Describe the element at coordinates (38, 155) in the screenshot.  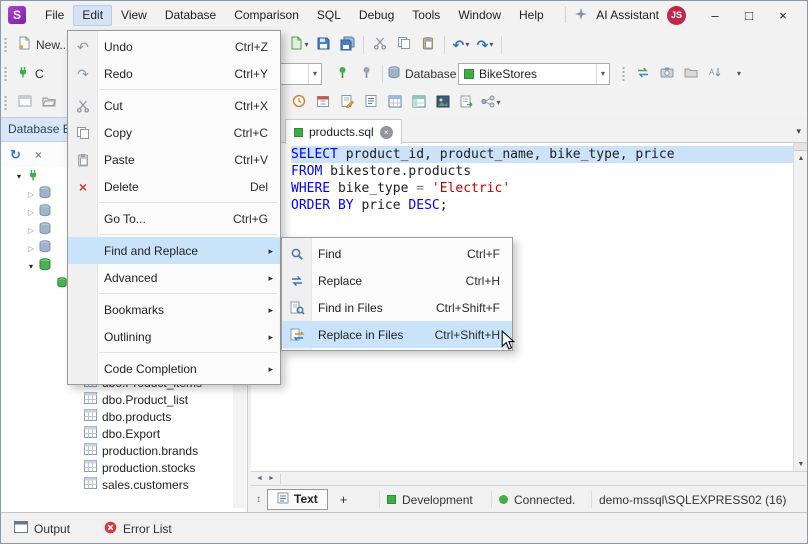
I see `close-icon: ×` at that location.